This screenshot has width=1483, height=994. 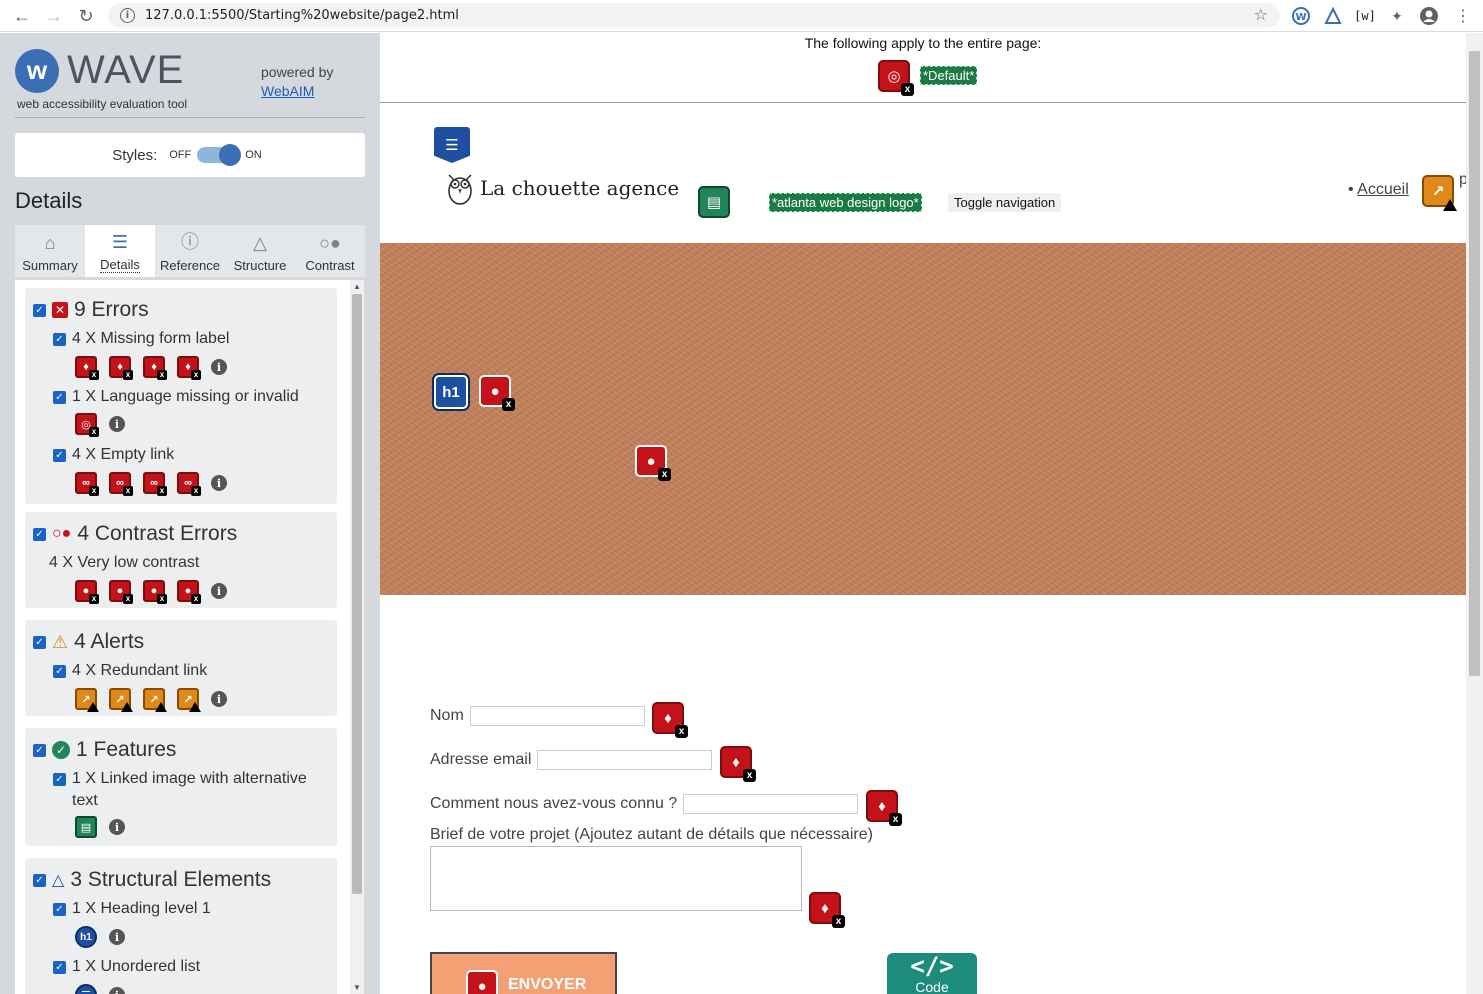 I want to click on language-error-icon: ◎ x, so click(x=896, y=78).